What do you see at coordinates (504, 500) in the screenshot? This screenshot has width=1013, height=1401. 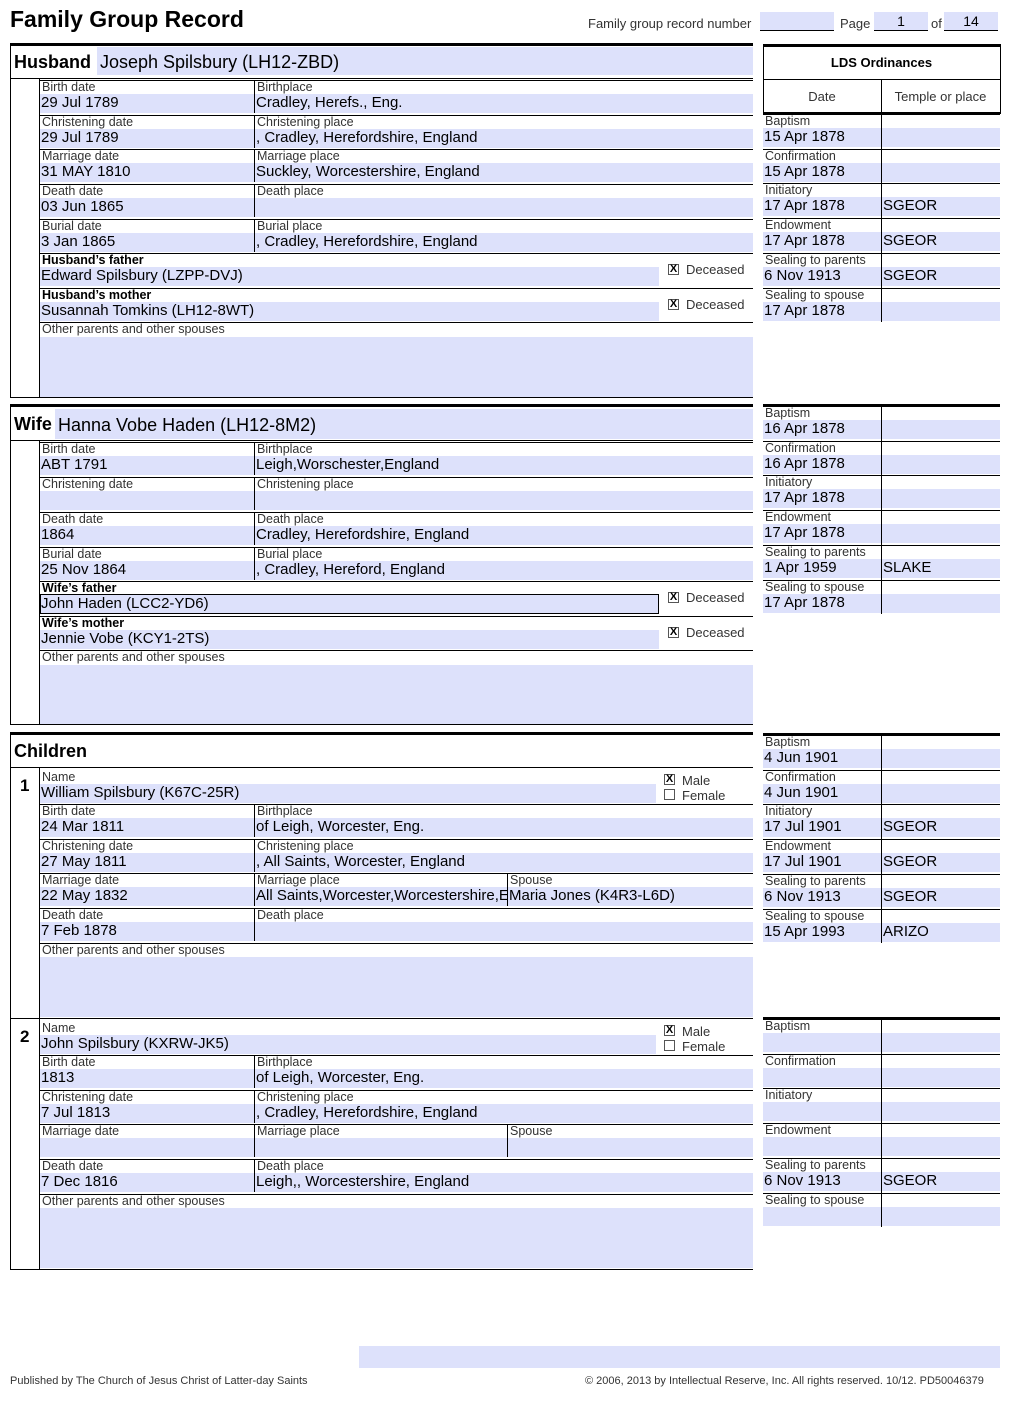 I see `wife-christening-place-field` at bounding box center [504, 500].